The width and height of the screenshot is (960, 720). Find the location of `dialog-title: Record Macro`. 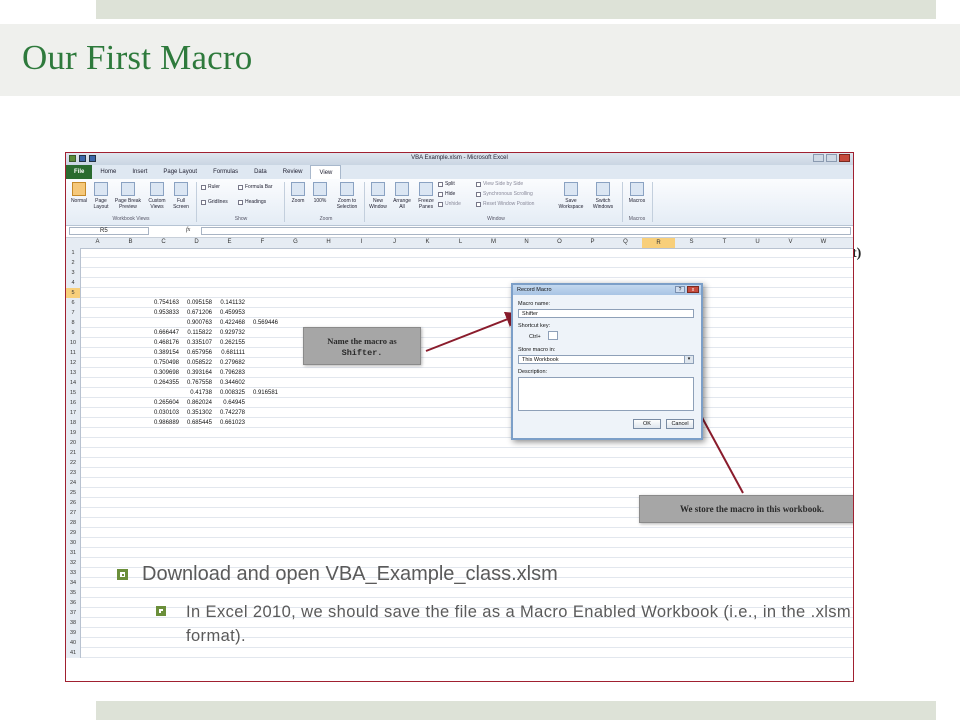

dialog-title: Record Macro is located at coordinates (534, 290).